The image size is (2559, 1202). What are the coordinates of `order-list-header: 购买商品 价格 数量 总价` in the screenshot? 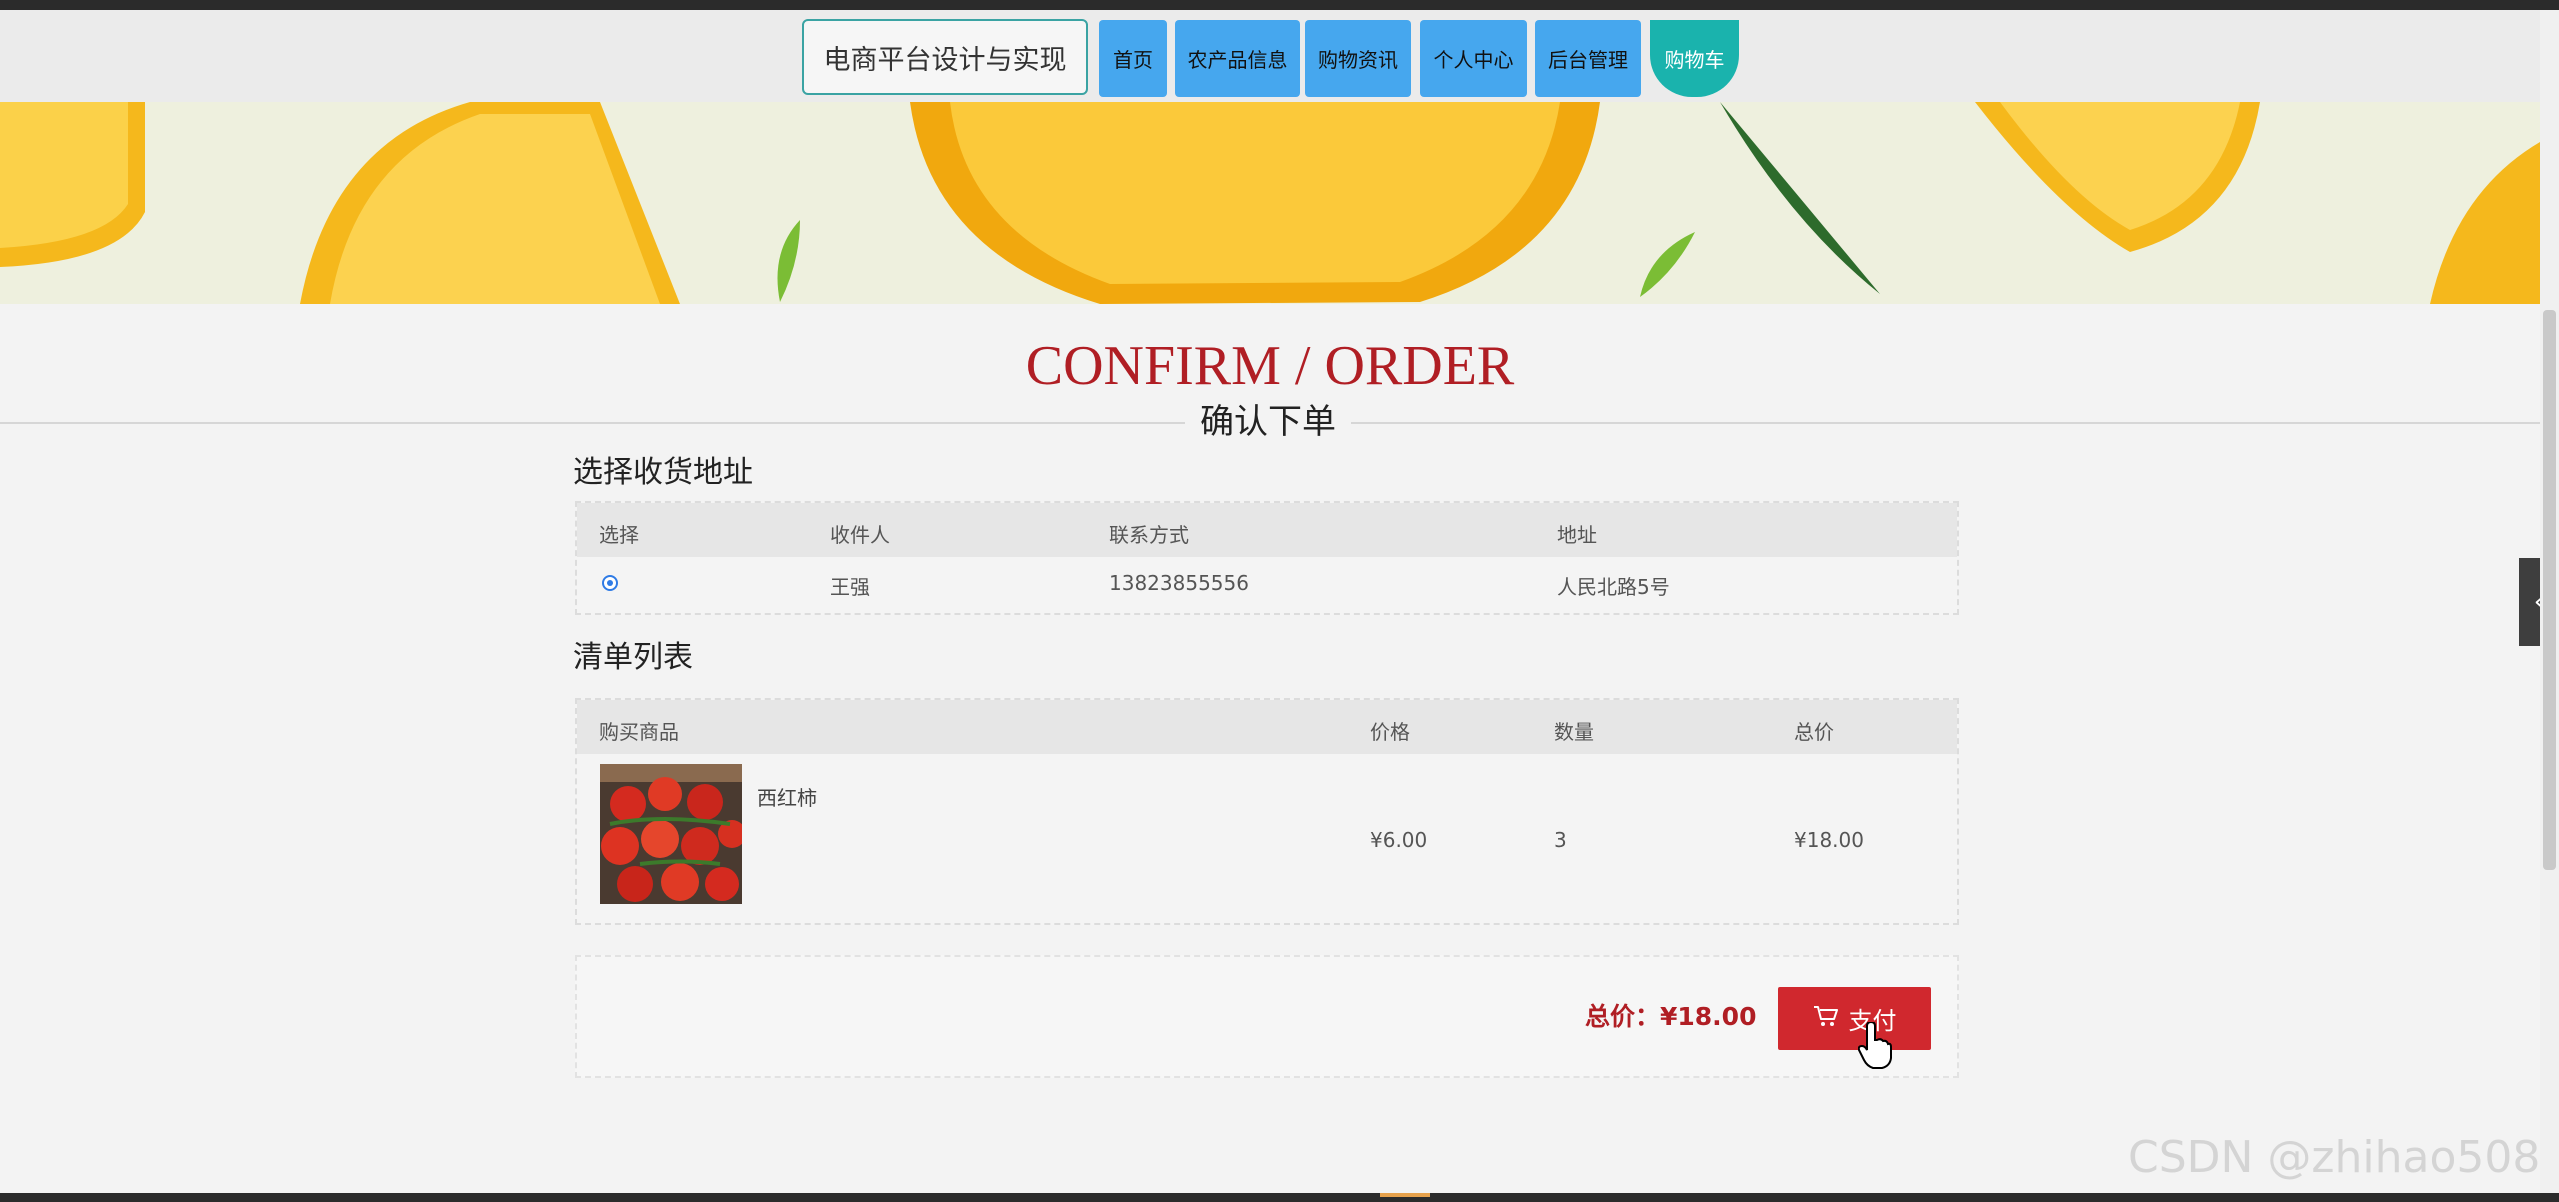 It's located at (1267, 727).